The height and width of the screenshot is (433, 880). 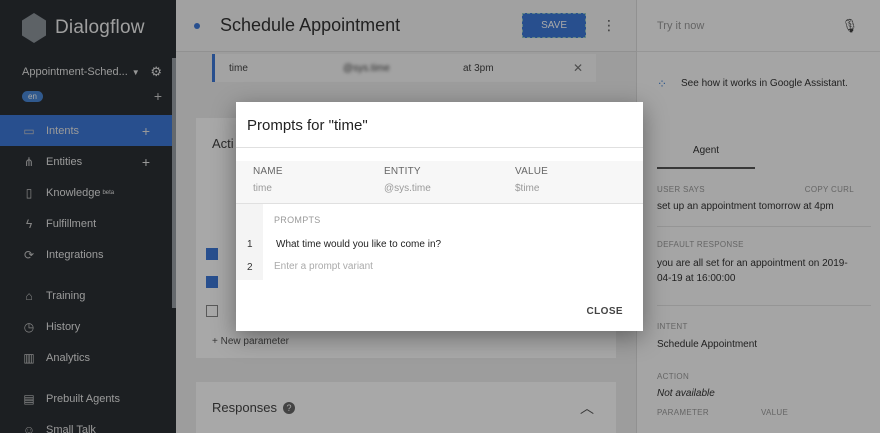 I want to click on prompt-variant-input, so click(x=444, y=266).